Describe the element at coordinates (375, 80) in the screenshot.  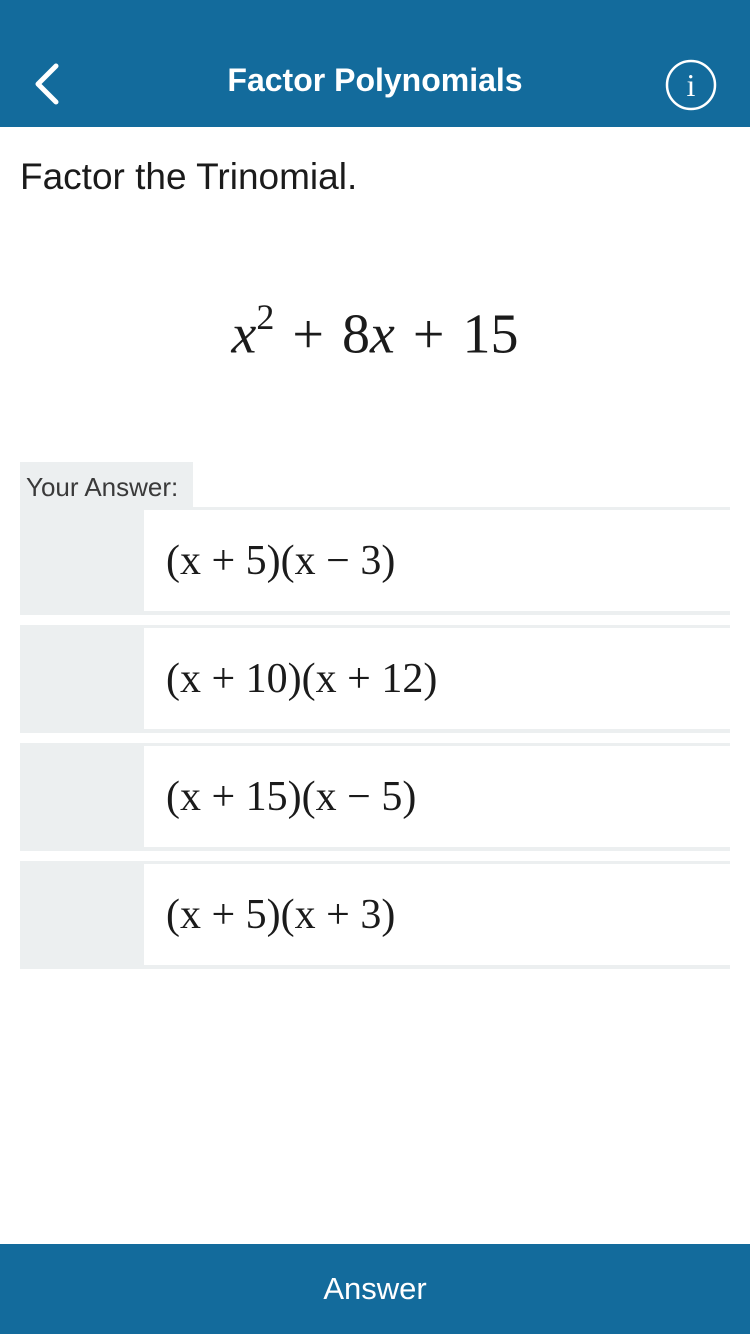
I see `page-title: Factor Polynomials` at that location.